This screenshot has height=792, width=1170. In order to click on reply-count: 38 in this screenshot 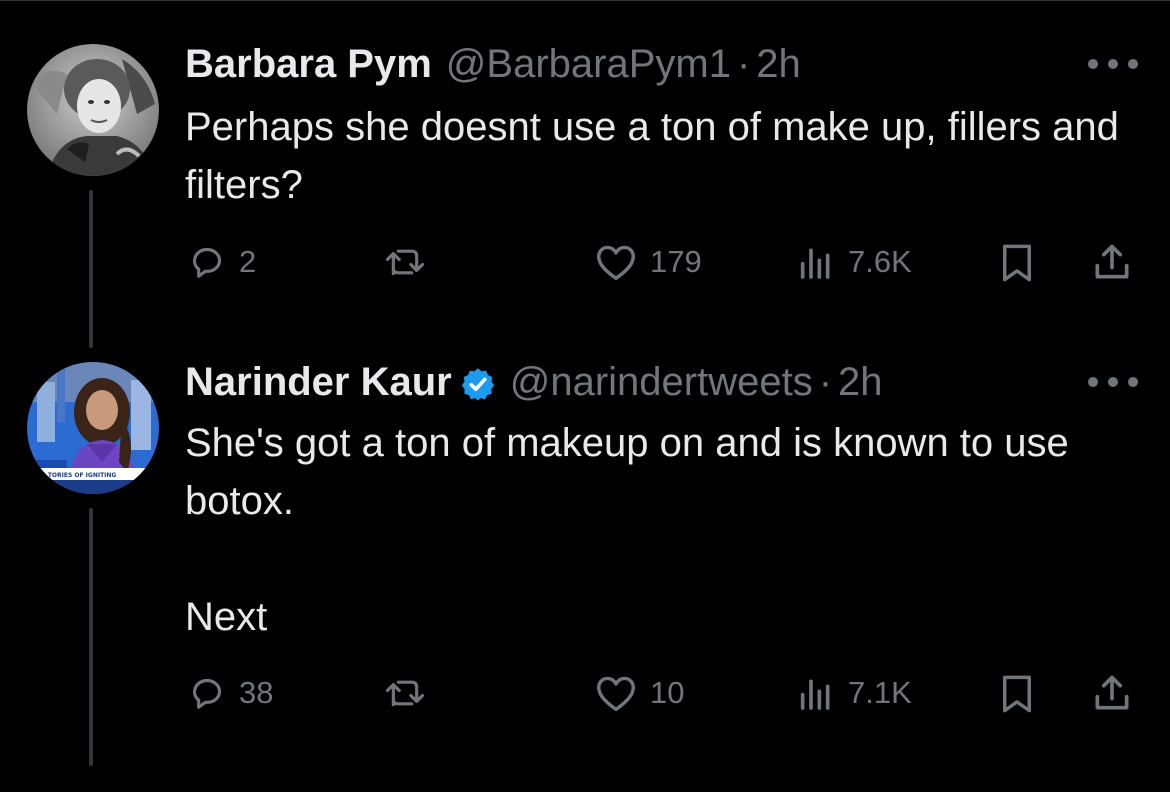, I will do `click(256, 692)`.